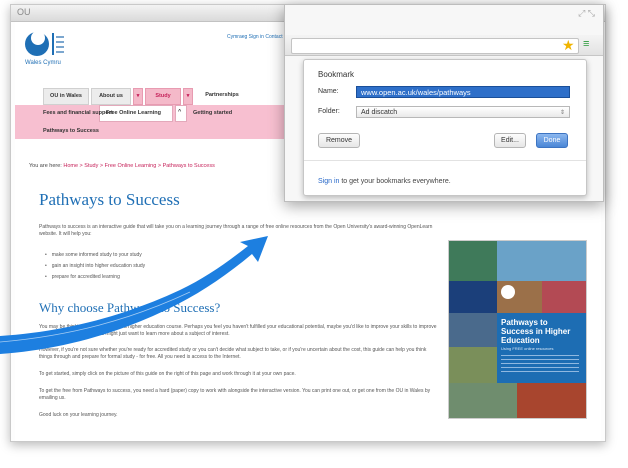 The width and height of the screenshot is (628, 468). I want to click on pointer-arrow-icon, so click(134, 295).